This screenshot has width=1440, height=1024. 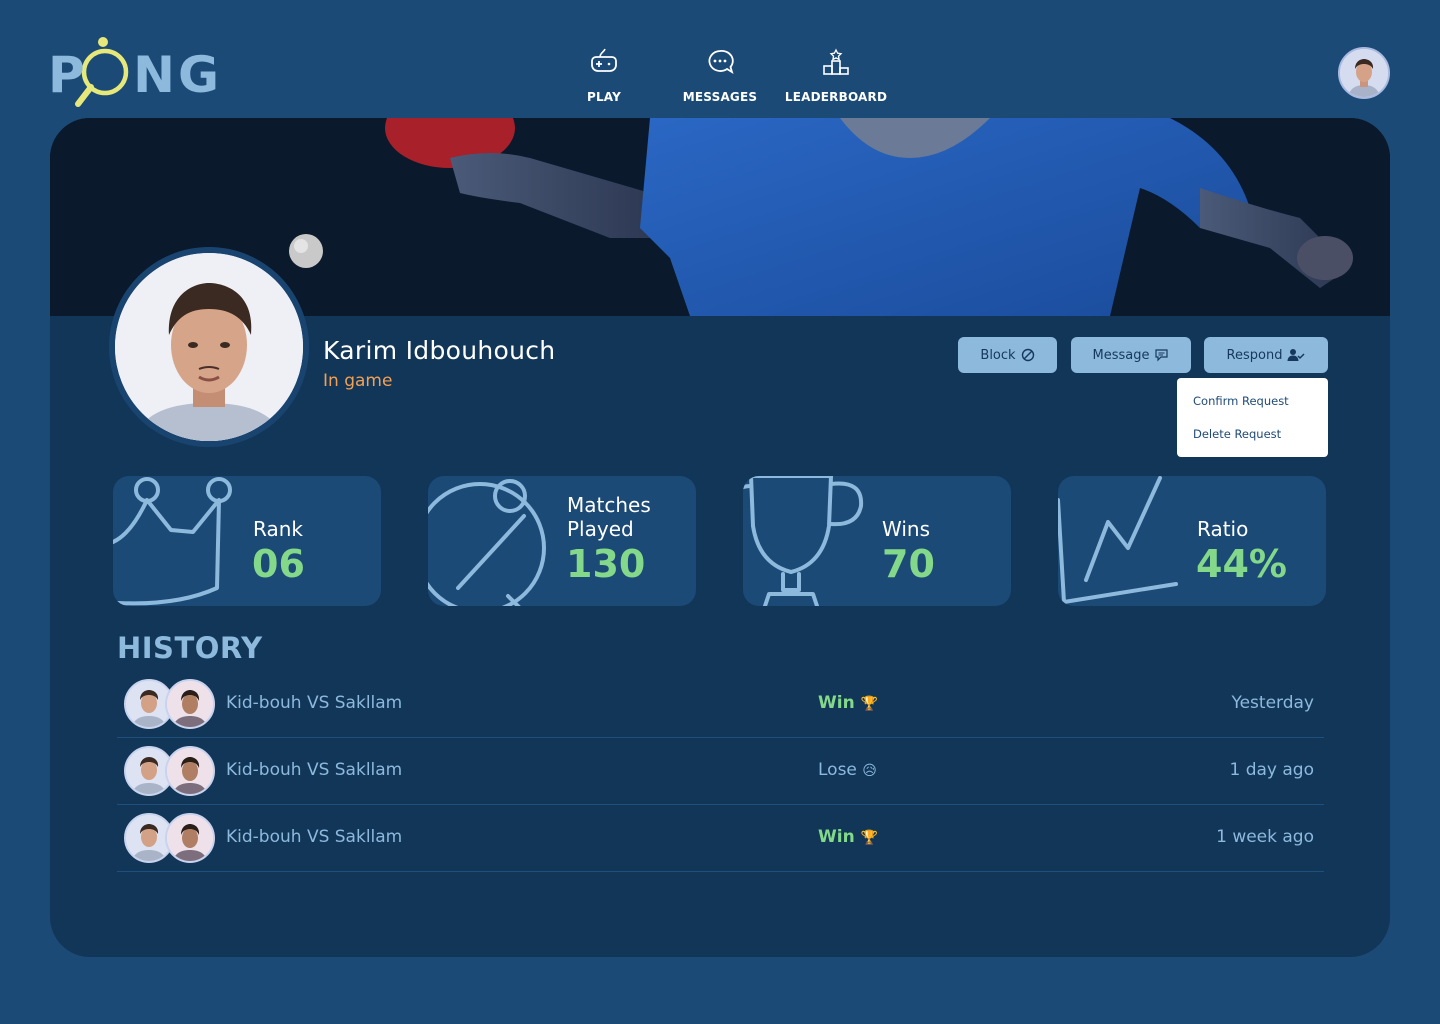 What do you see at coordinates (720, 62) in the screenshot?
I see `chat-bubble-icon` at bounding box center [720, 62].